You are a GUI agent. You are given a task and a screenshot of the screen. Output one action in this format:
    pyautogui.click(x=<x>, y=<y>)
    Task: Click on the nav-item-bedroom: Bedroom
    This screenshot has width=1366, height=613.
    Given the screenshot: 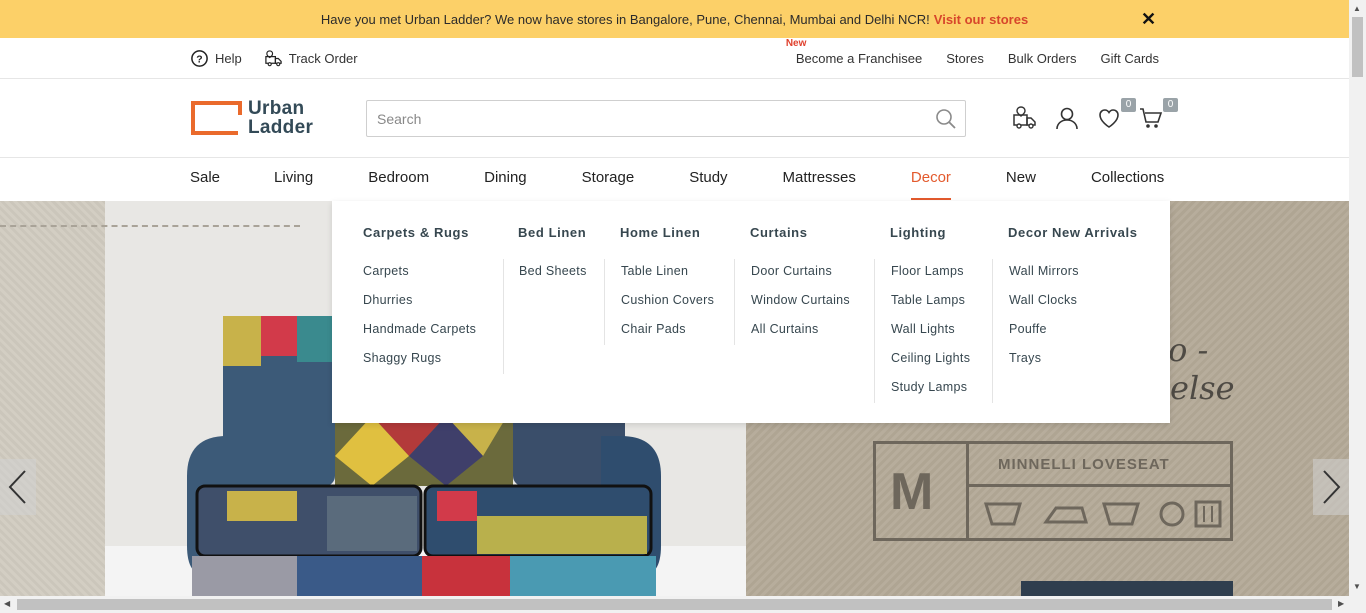 What is the action you would take?
    pyautogui.click(x=398, y=179)
    